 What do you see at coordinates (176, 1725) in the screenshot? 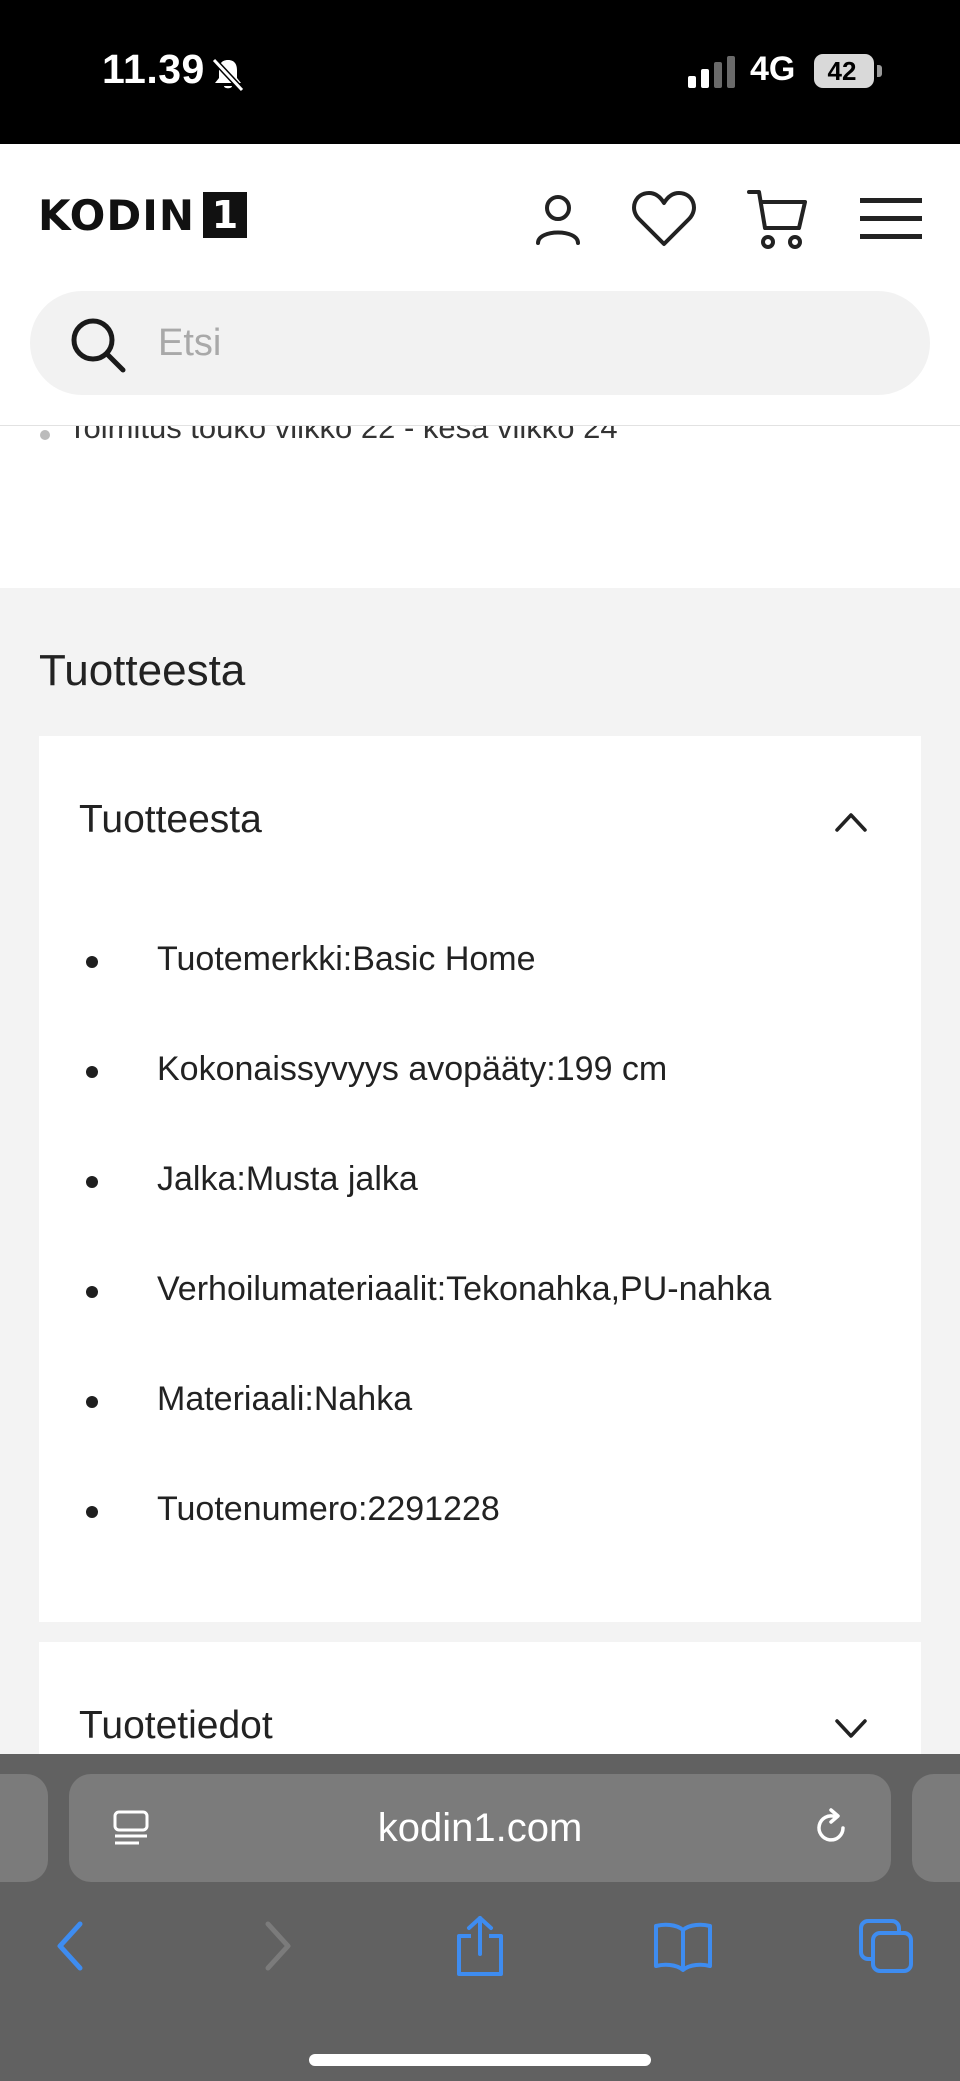
I see `accordion-title: Tuotetiedot` at bounding box center [176, 1725].